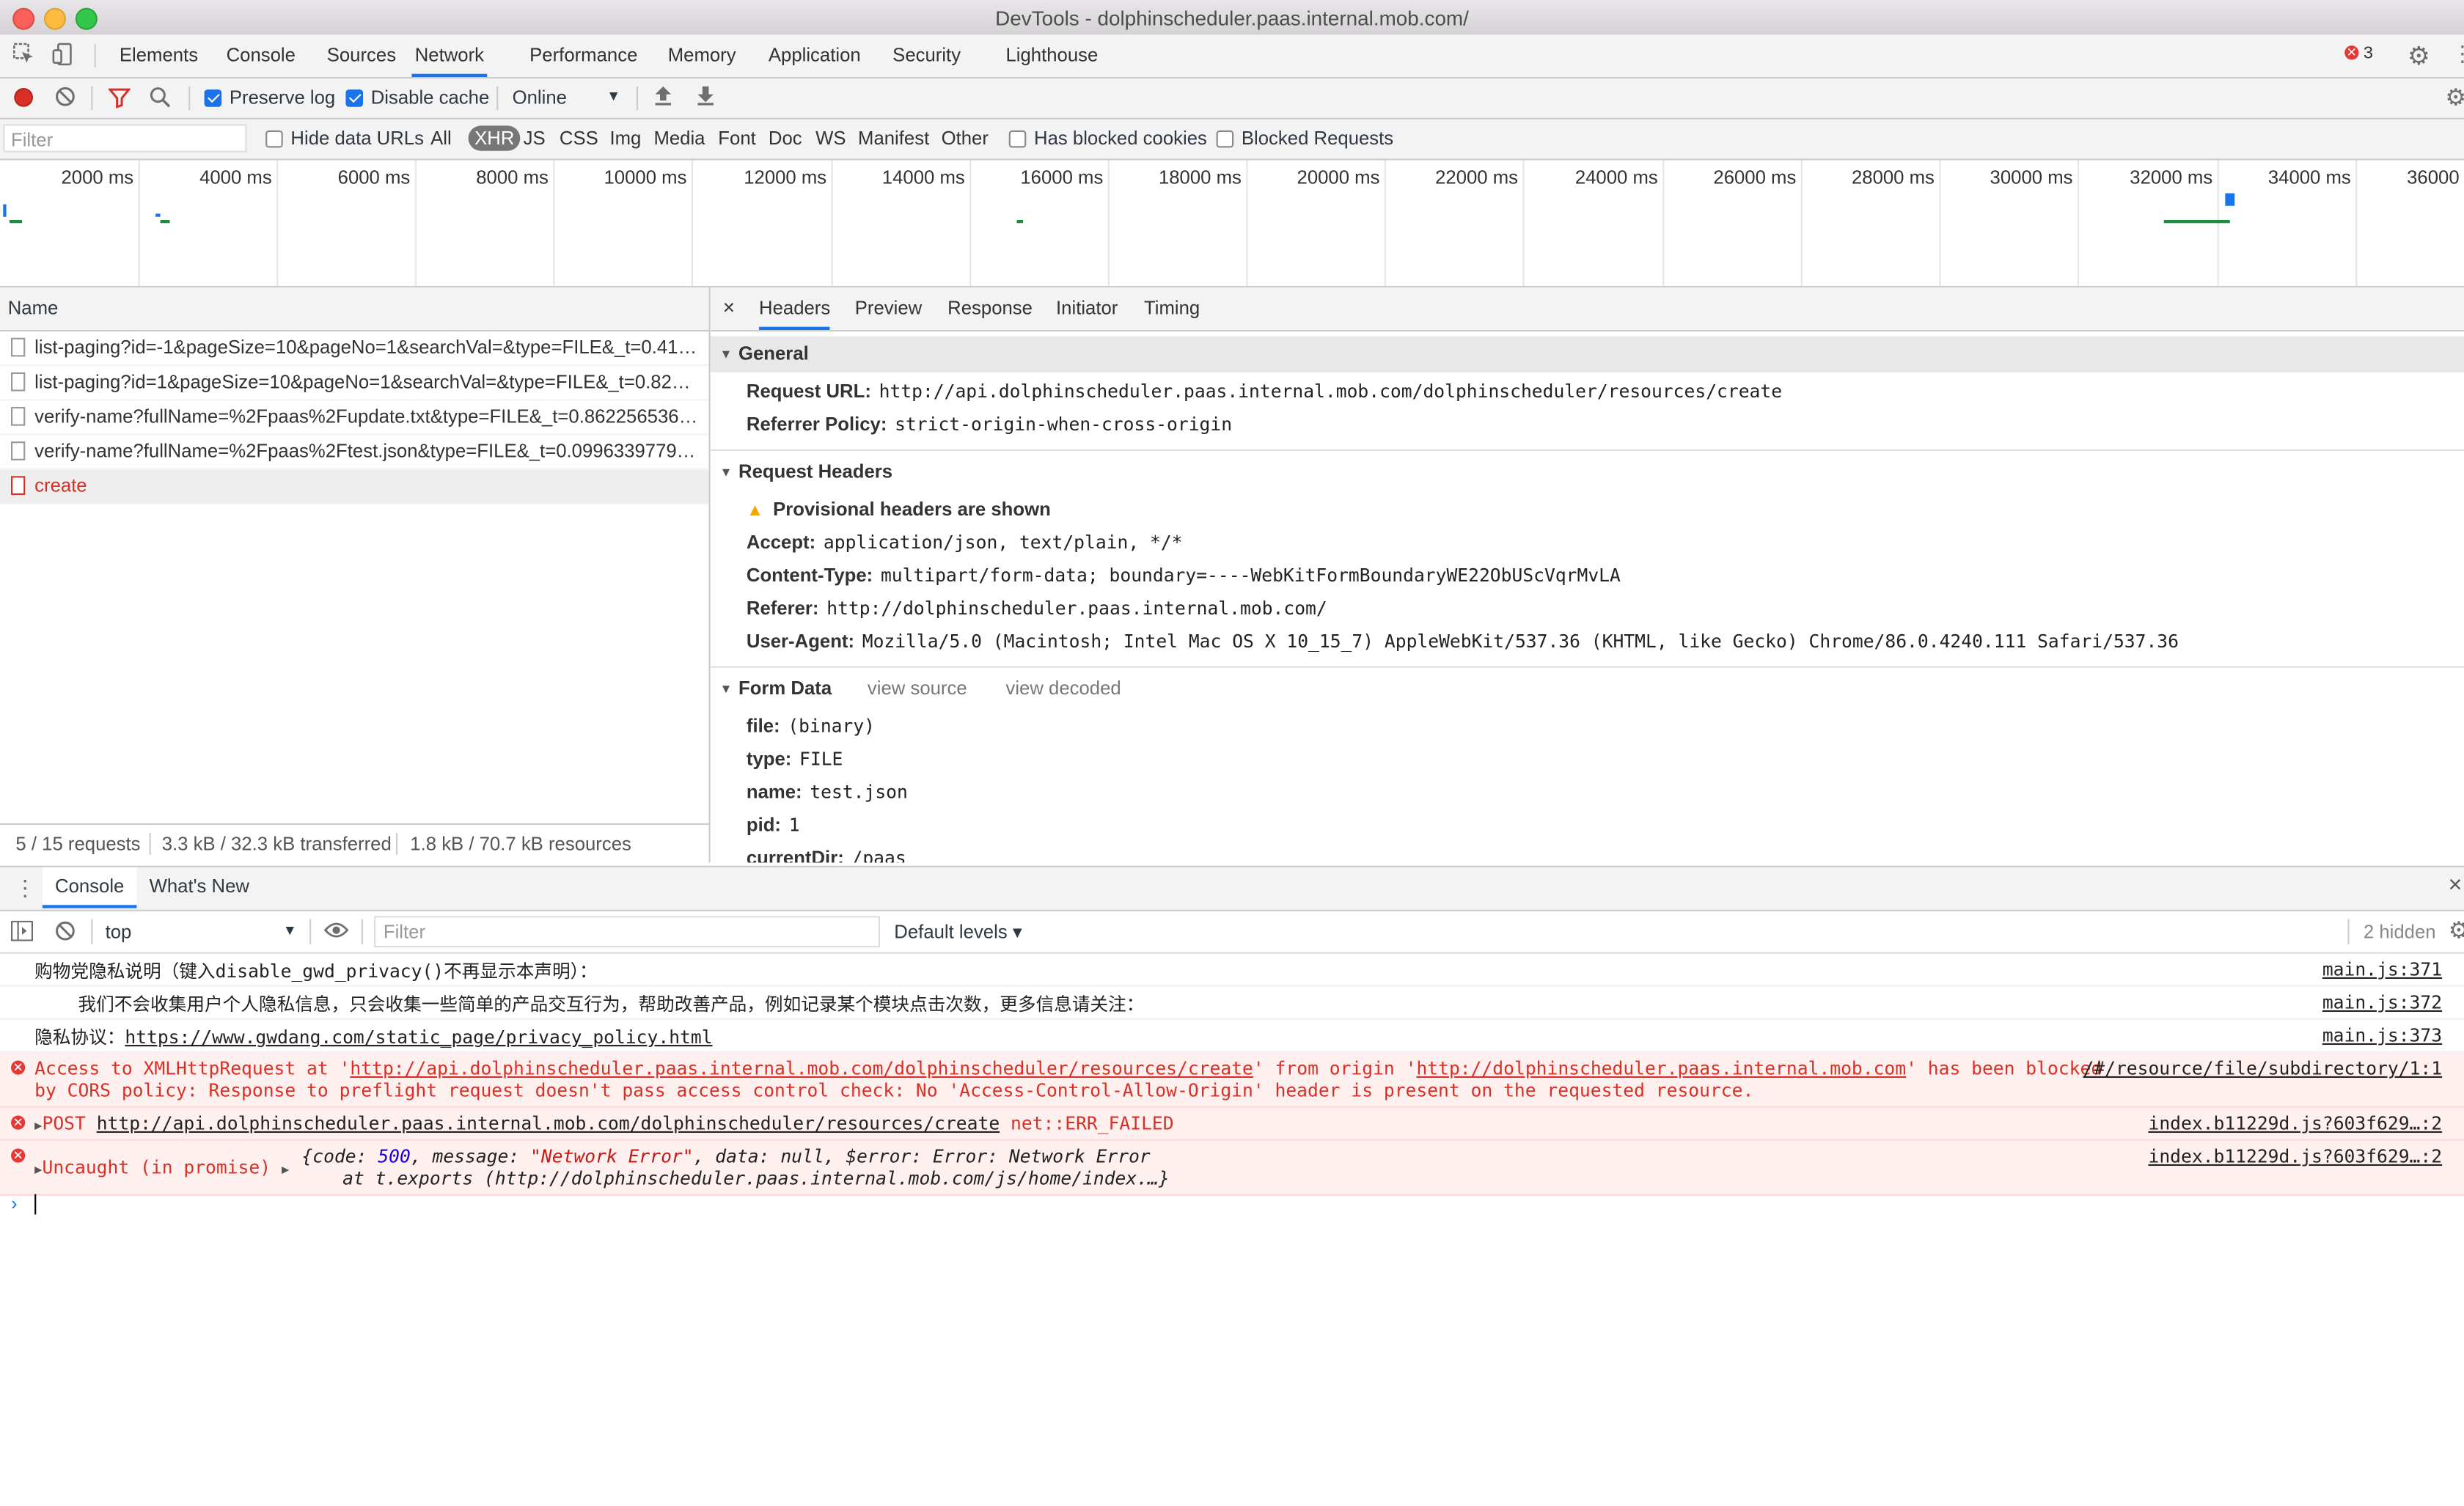  Describe the element at coordinates (449, 56) in the screenshot. I see `tab-network: Network` at that location.